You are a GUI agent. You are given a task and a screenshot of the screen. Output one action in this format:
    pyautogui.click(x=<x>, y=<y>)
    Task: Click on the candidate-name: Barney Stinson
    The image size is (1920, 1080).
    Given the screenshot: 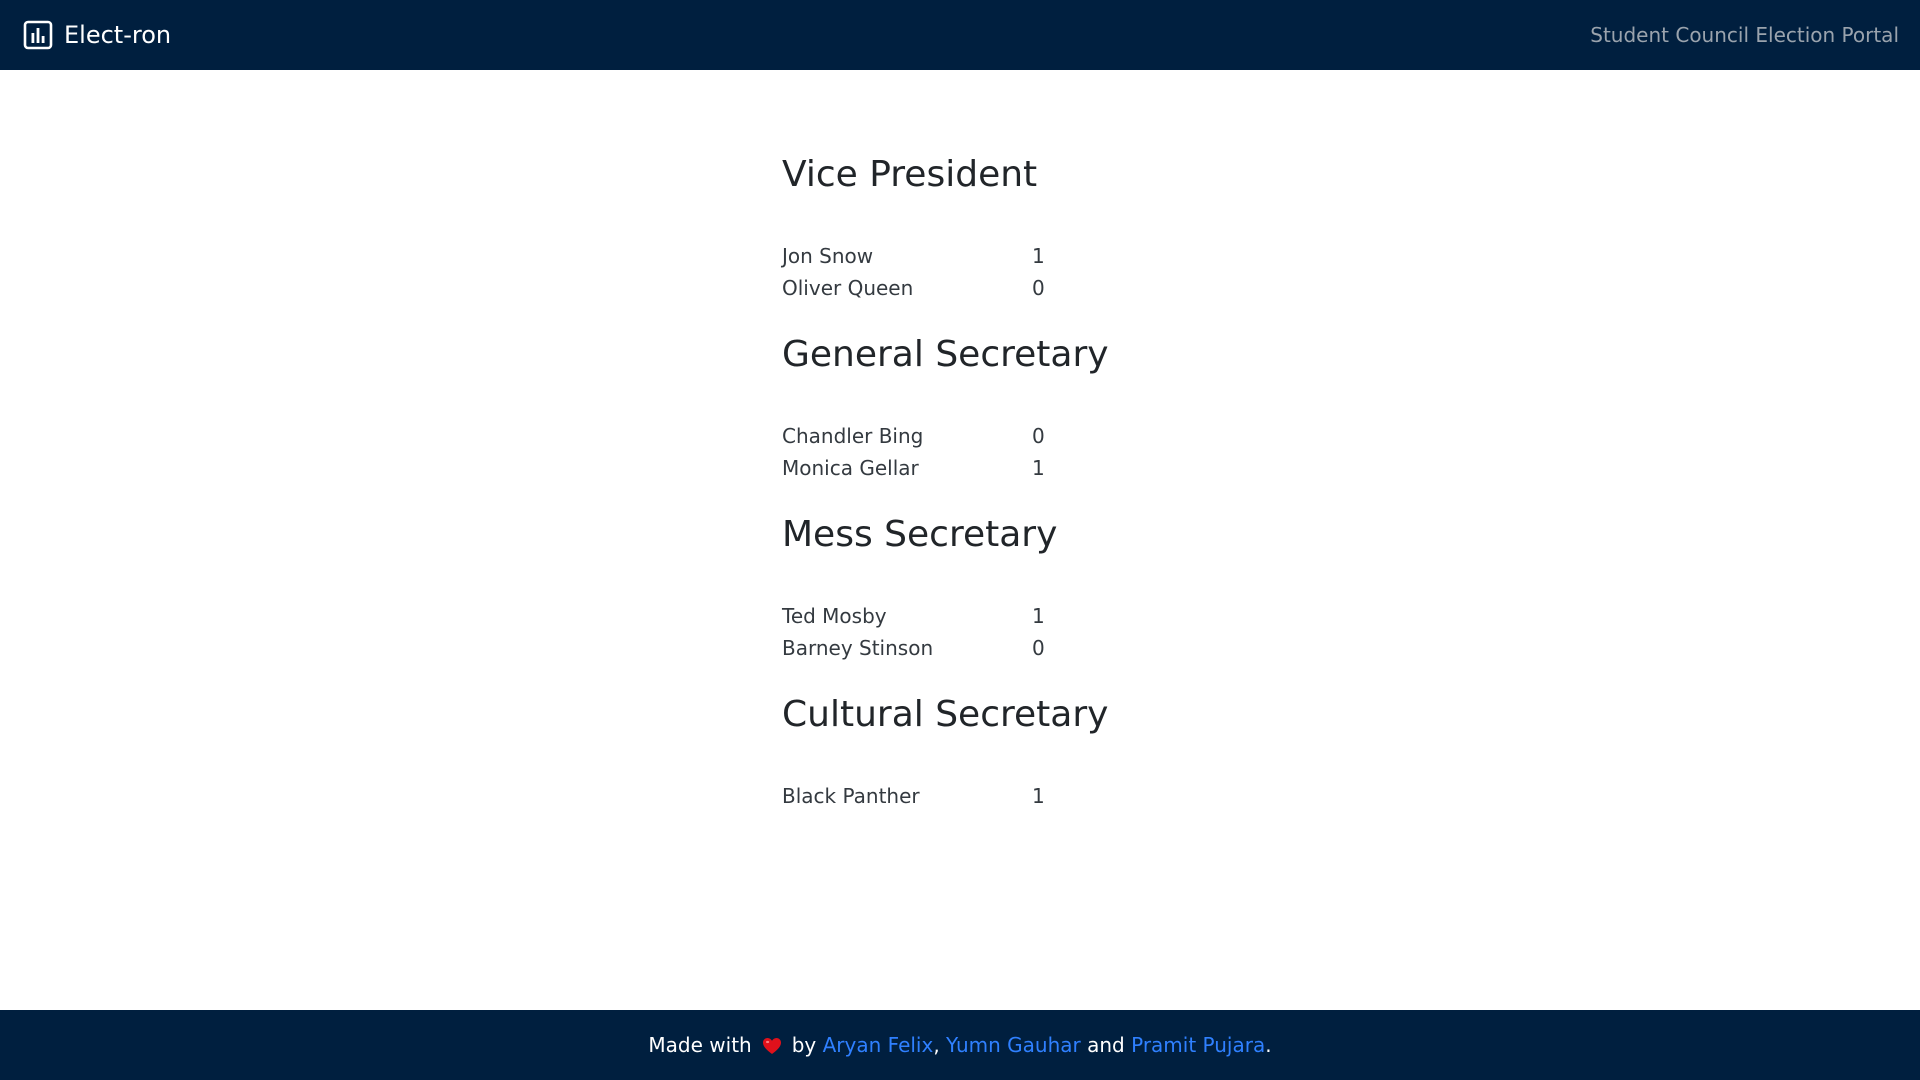 What is the action you would take?
    pyautogui.click(x=858, y=648)
    